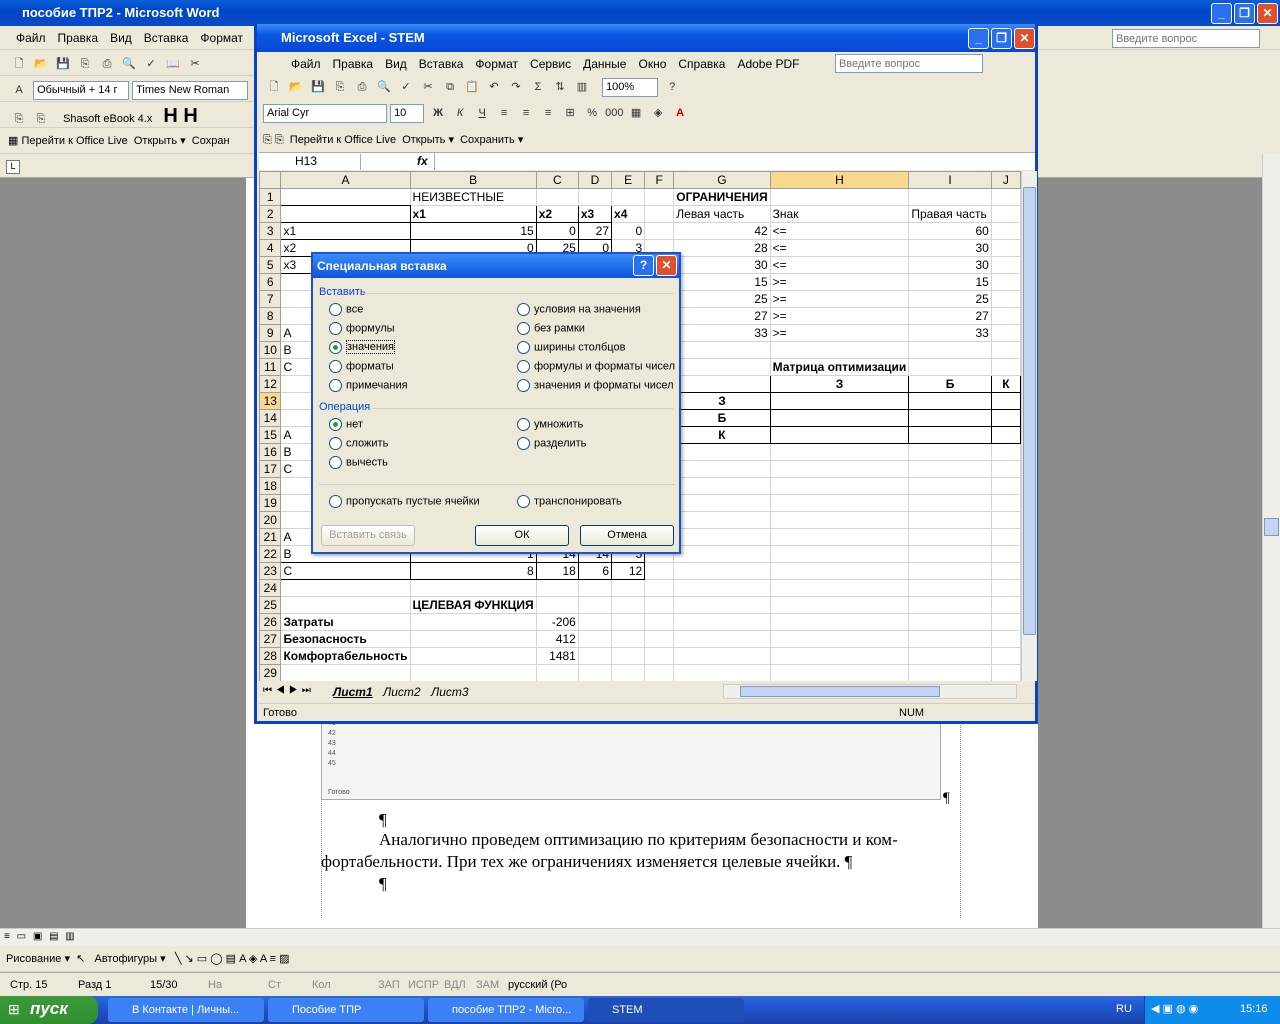 Image resolution: width=1280 pixels, height=1024 pixels. Describe the element at coordinates (516, 87) in the screenshot. I see `redo-icon: ↷` at that location.